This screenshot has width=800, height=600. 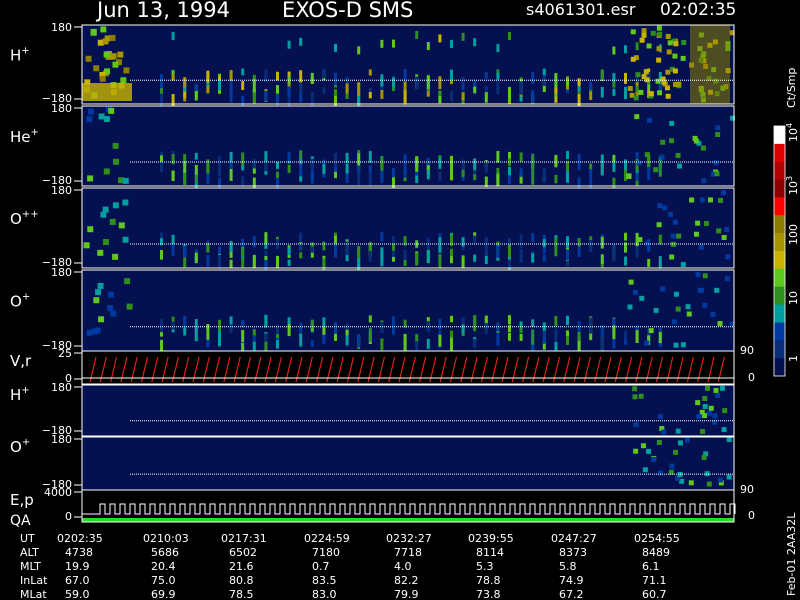 I want to click on ephemeris-value: 71.1, so click(x=654, y=580).